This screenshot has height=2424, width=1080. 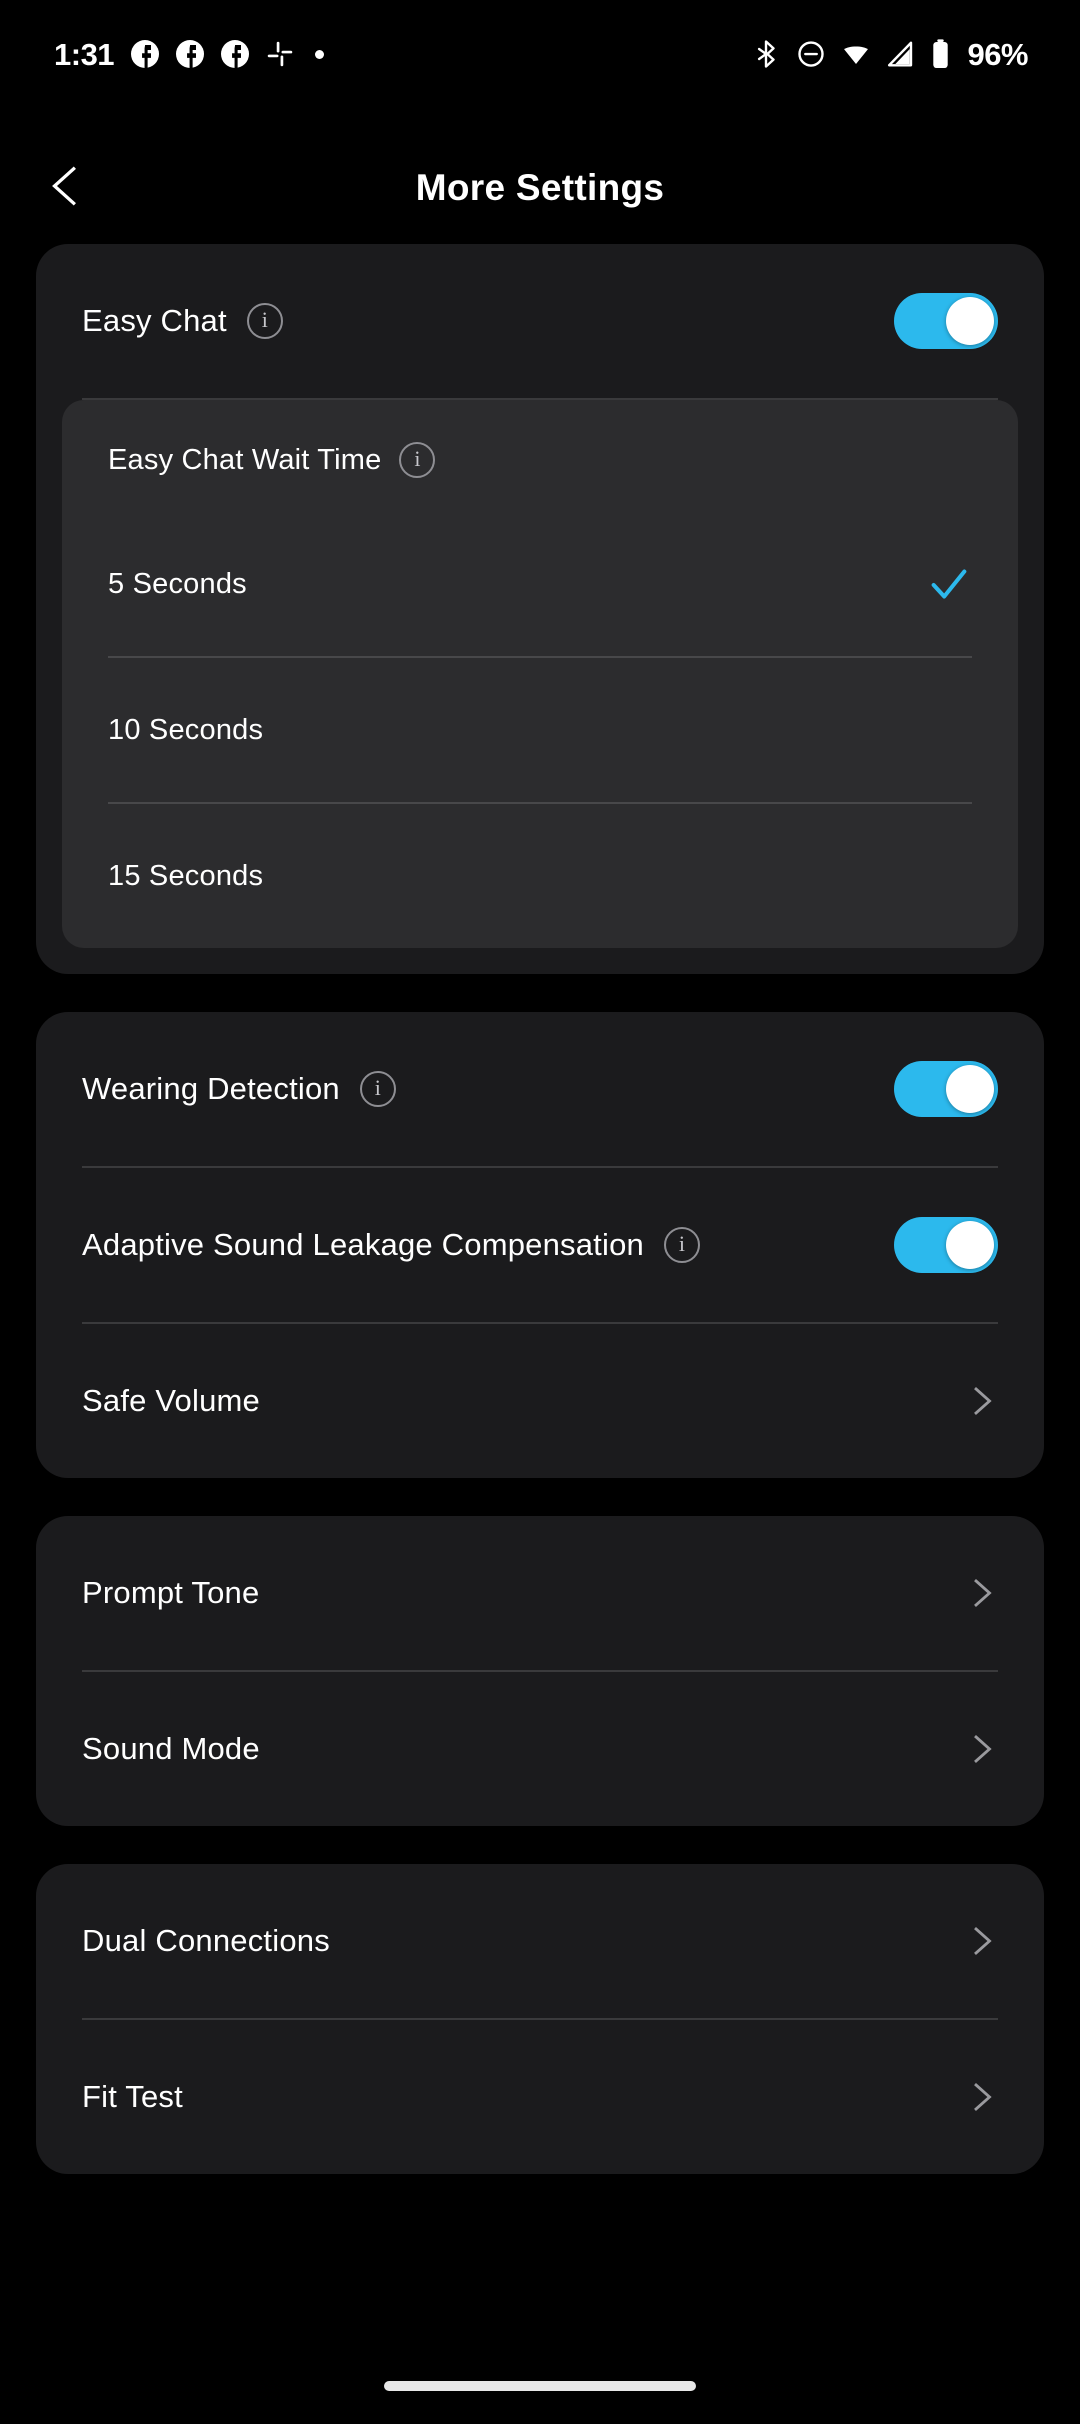 I want to click on row-label-group: Fit Test, so click(x=523, y=2097).